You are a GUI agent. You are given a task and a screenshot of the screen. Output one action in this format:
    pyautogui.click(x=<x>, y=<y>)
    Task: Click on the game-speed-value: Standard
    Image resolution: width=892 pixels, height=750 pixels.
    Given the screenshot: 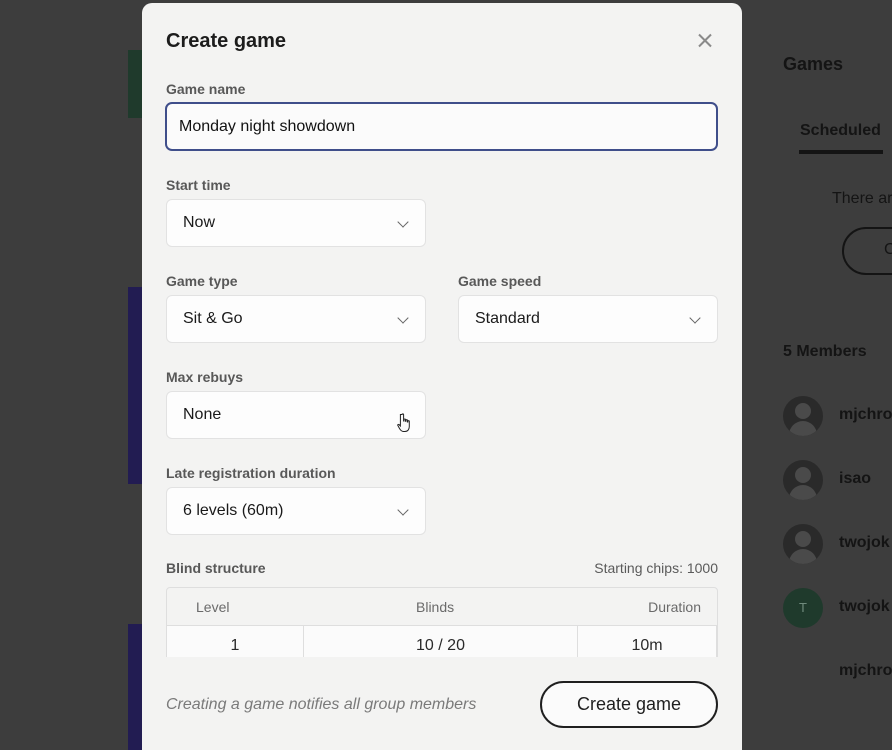 What is the action you would take?
    pyautogui.click(x=507, y=318)
    